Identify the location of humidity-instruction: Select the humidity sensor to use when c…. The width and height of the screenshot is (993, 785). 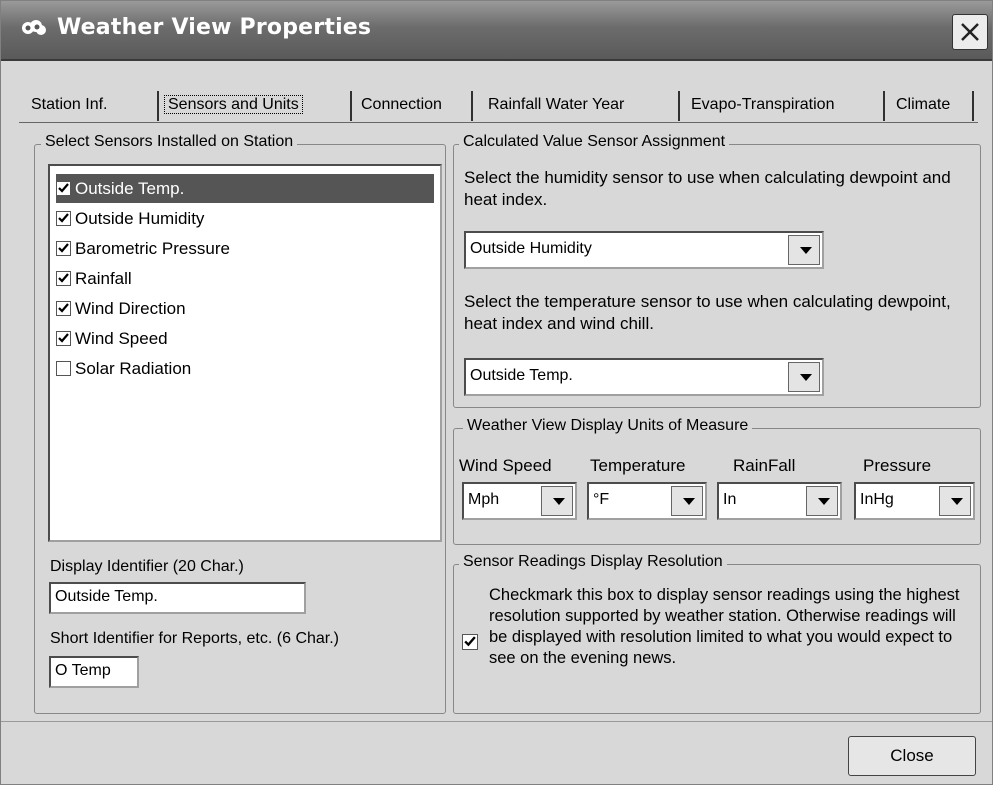
(707, 188).